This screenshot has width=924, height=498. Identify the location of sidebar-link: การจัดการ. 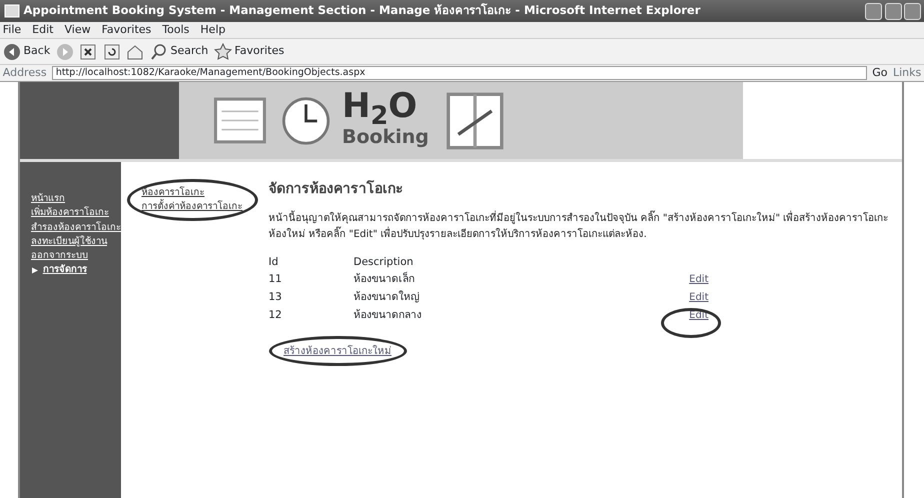
(64, 270).